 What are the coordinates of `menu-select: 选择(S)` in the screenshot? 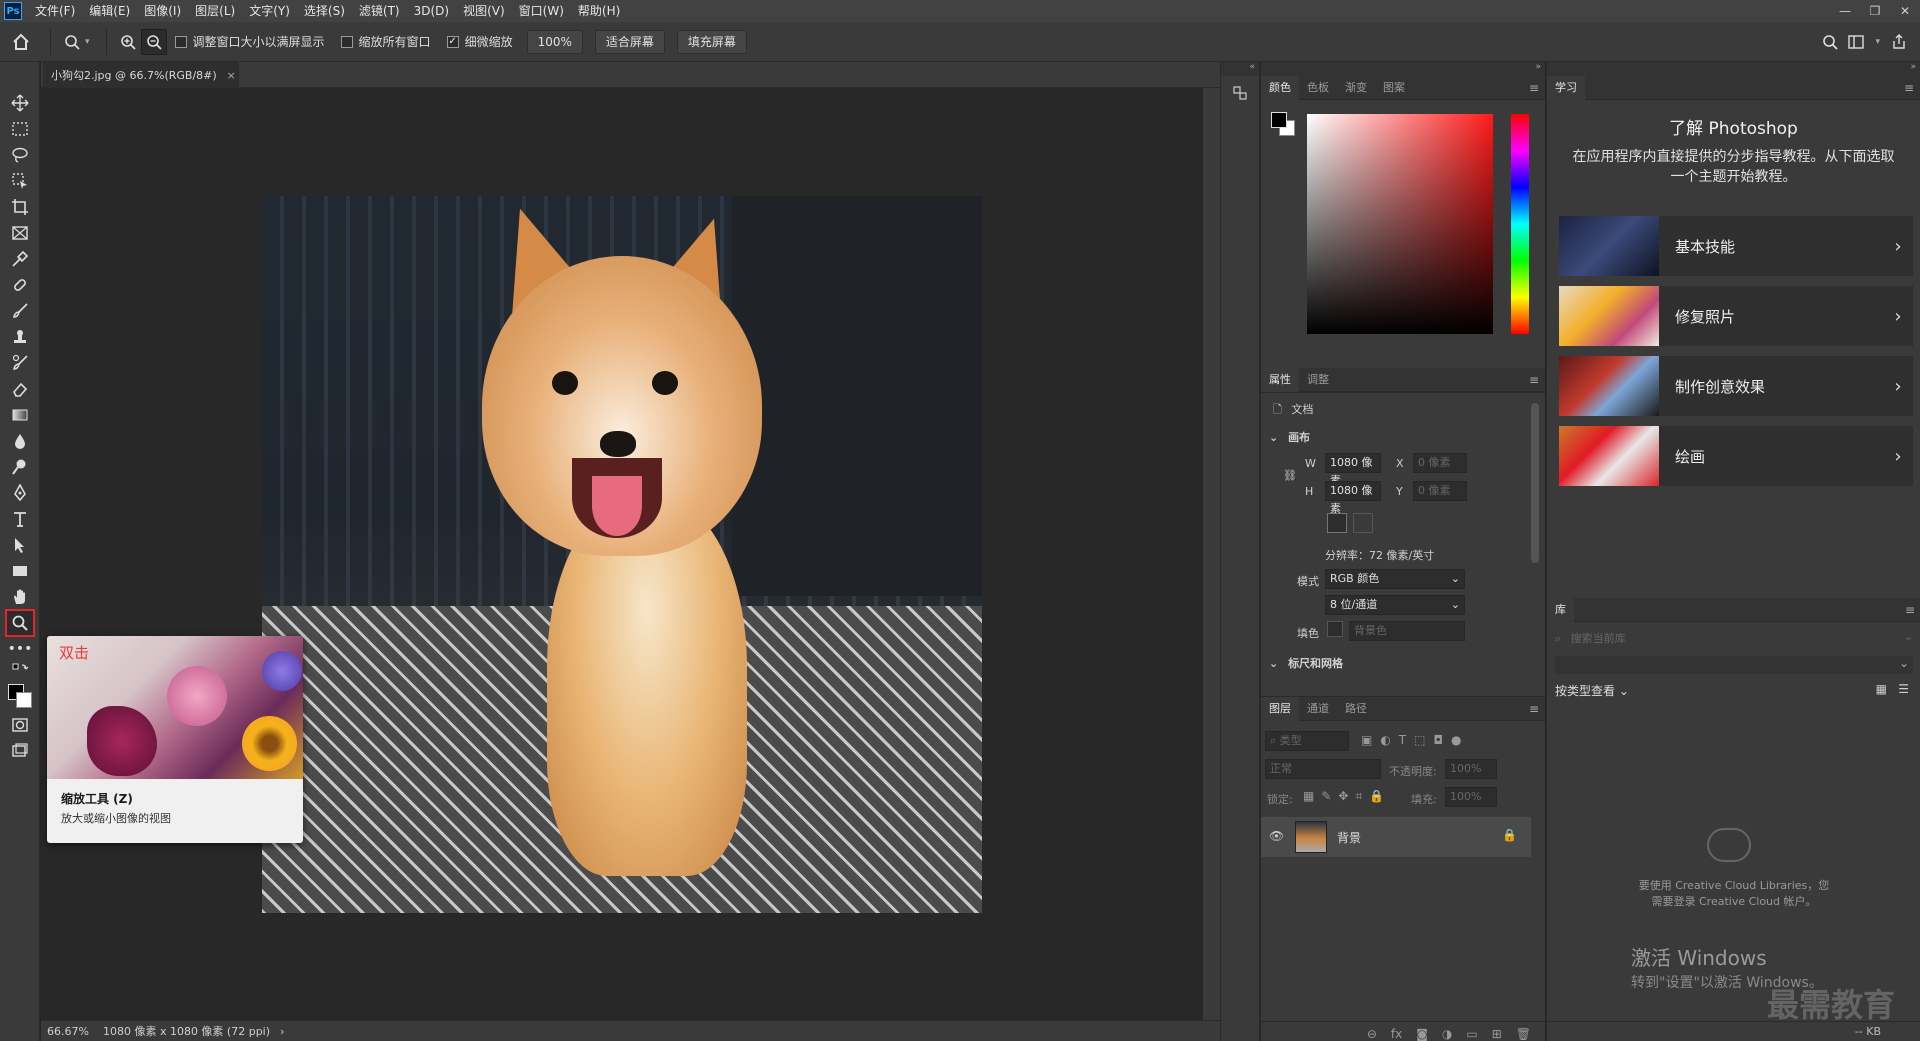 It's located at (324, 11).